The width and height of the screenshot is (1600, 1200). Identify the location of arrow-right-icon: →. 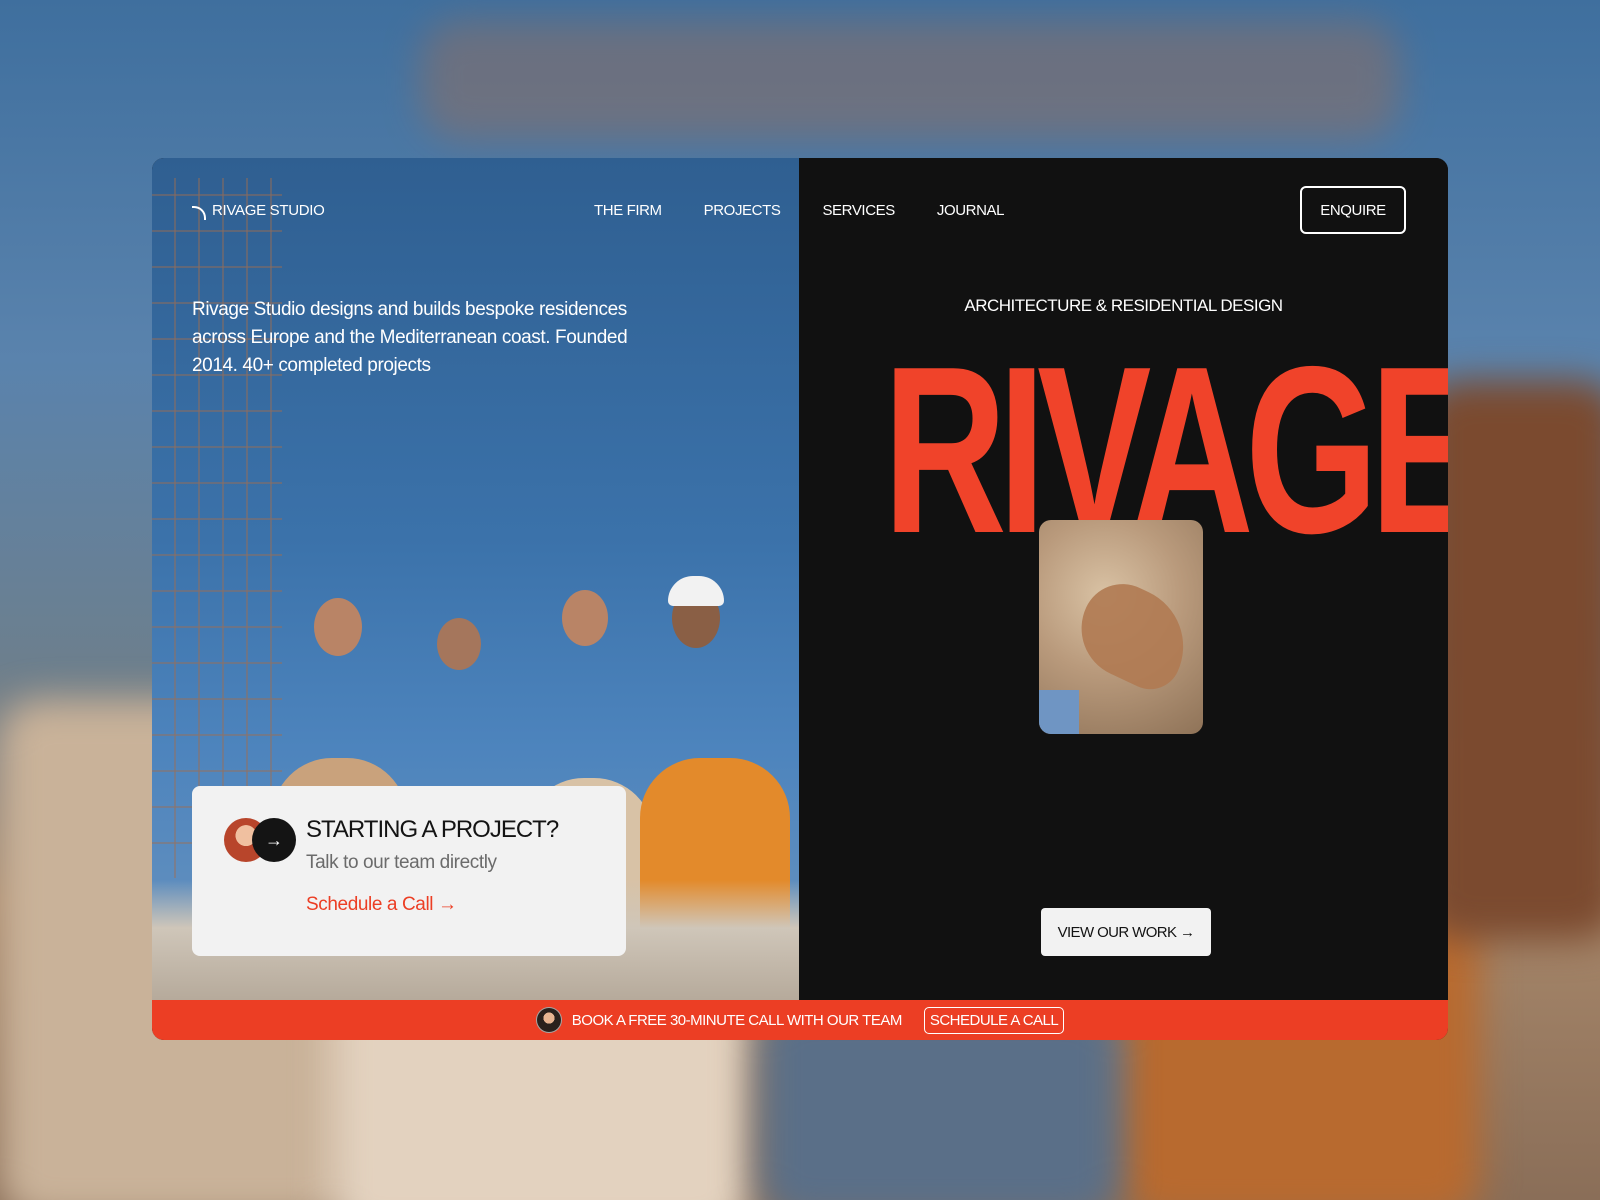
(274, 840).